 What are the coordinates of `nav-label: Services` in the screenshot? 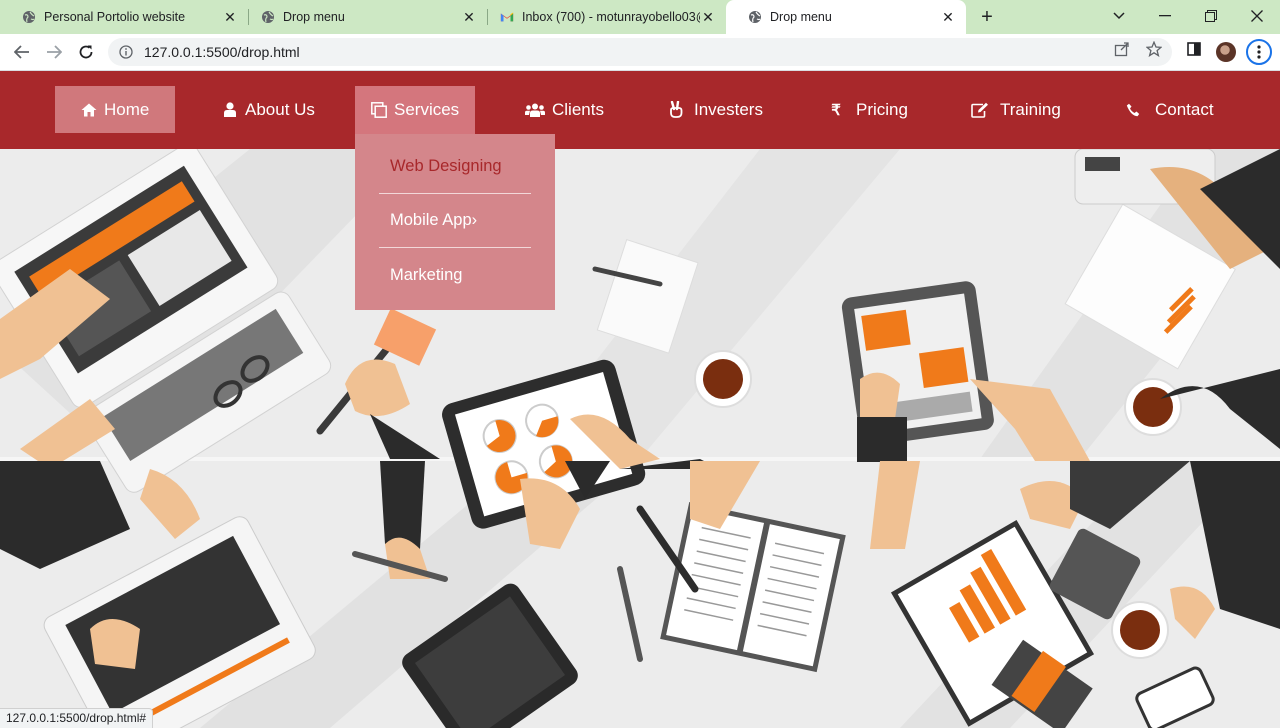 It's located at (427, 109).